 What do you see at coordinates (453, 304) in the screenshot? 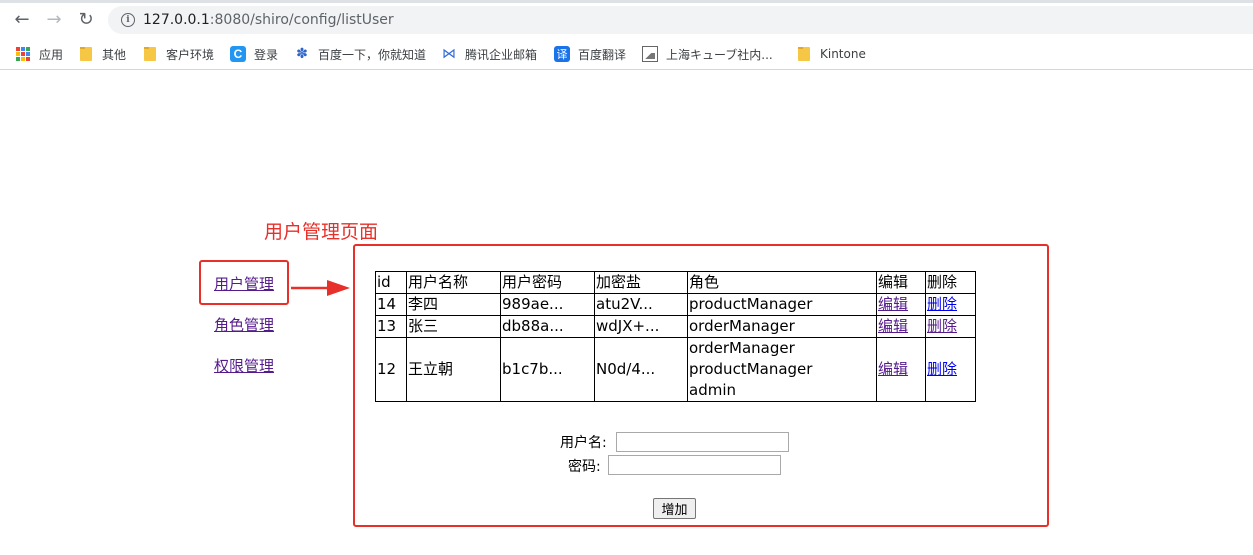
I see `user-name: 李四` at bounding box center [453, 304].